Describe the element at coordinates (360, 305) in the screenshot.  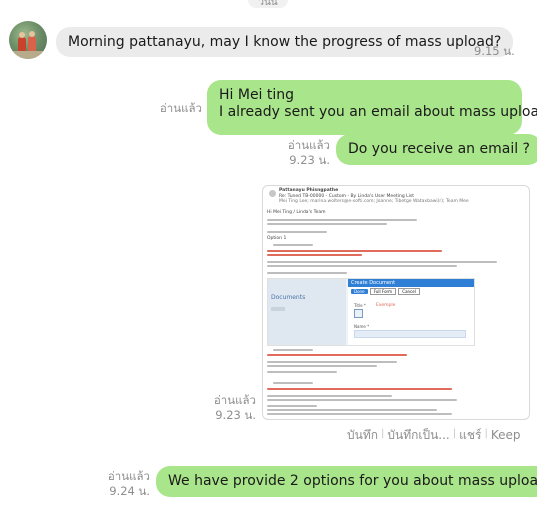
I see `field-title-label: Title *` at that location.